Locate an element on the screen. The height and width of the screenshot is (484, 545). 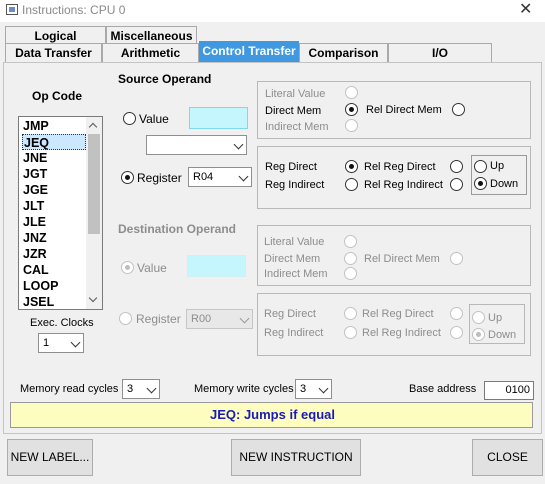
source-value-input is located at coordinates (218, 118).